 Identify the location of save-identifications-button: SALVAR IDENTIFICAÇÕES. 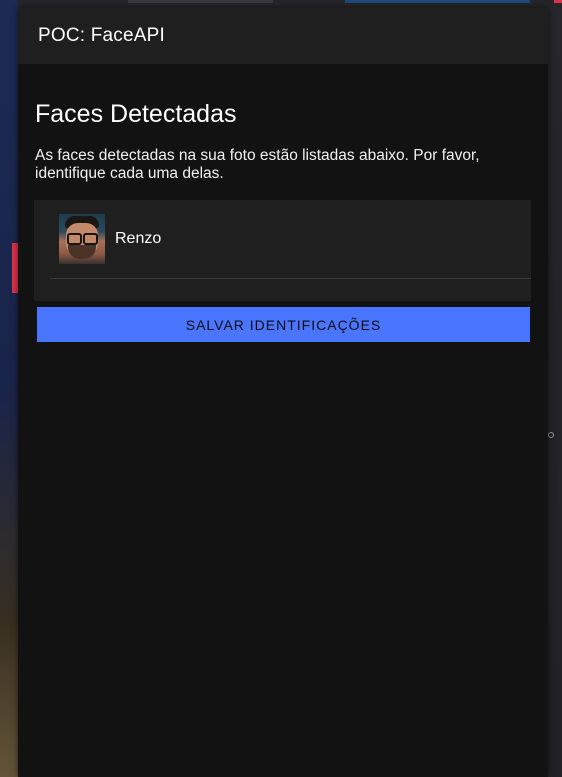
(283, 324).